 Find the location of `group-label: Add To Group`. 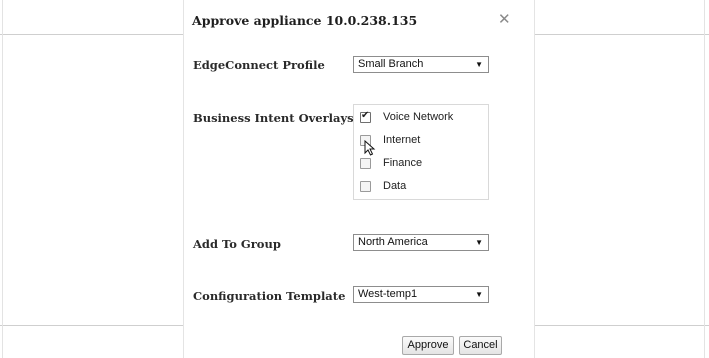

group-label: Add To Group is located at coordinates (237, 244).